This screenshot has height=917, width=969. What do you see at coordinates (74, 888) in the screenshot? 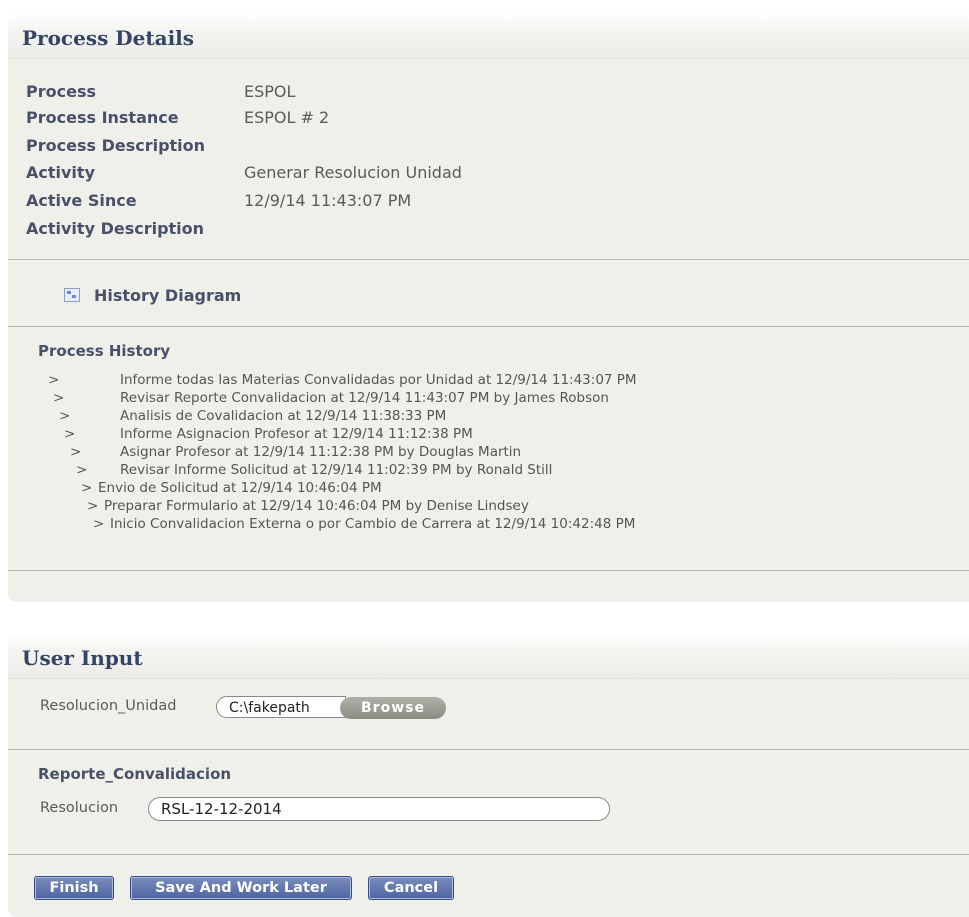
I see `finish-button: Finish` at bounding box center [74, 888].